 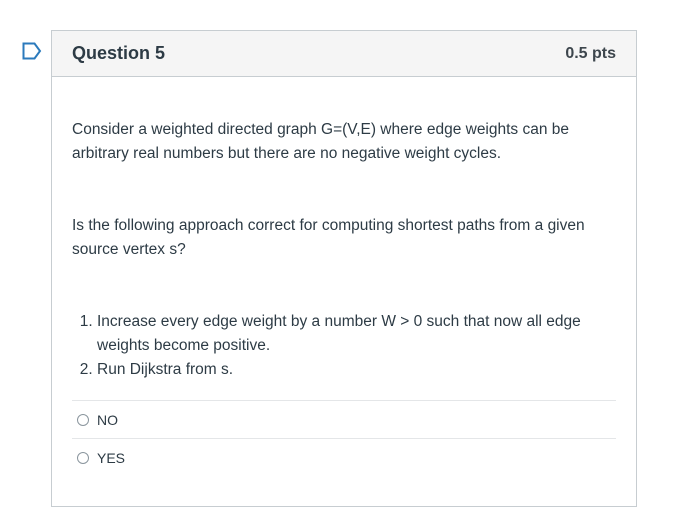 I want to click on answer-options: NO YES, so click(x=344, y=438).